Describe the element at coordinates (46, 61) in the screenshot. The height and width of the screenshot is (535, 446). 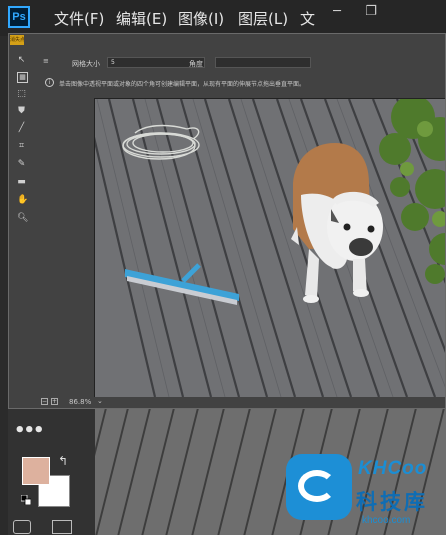
I see `options-menu-icon: ≡` at that location.